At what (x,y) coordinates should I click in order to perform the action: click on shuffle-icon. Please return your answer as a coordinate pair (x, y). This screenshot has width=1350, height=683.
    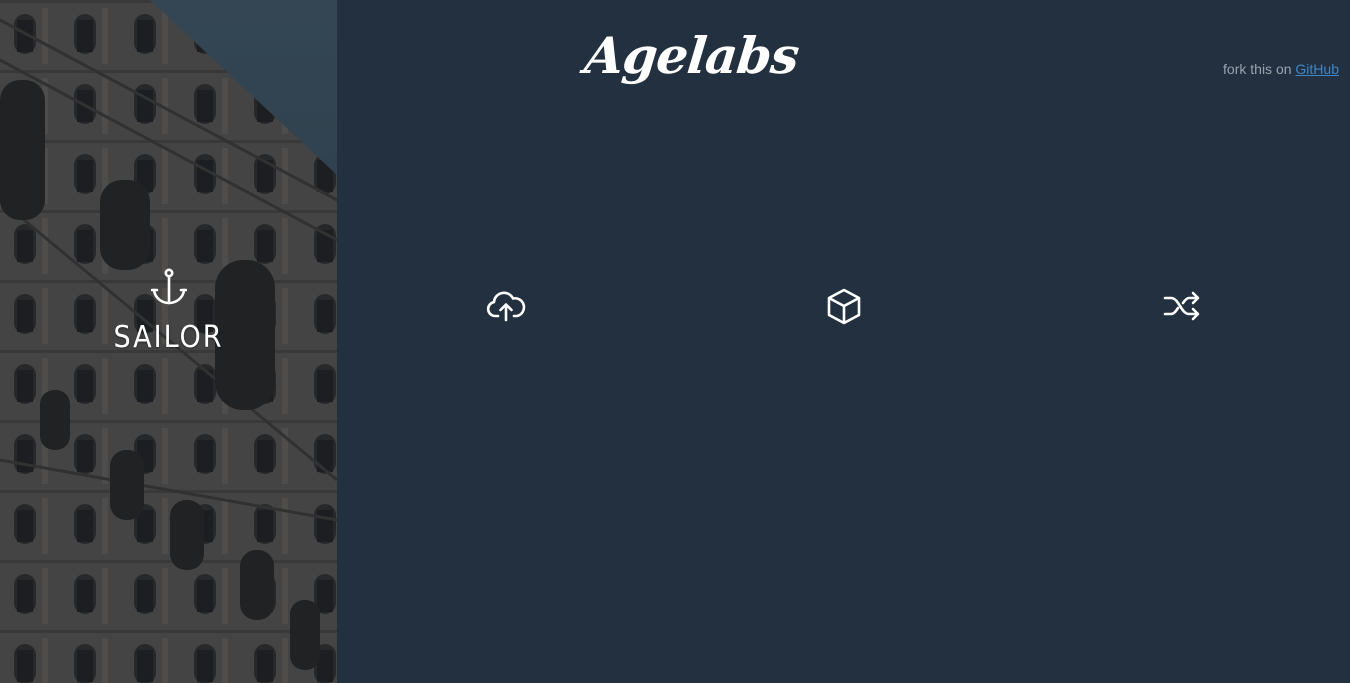
    Looking at the image, I should click on (1181, 306).